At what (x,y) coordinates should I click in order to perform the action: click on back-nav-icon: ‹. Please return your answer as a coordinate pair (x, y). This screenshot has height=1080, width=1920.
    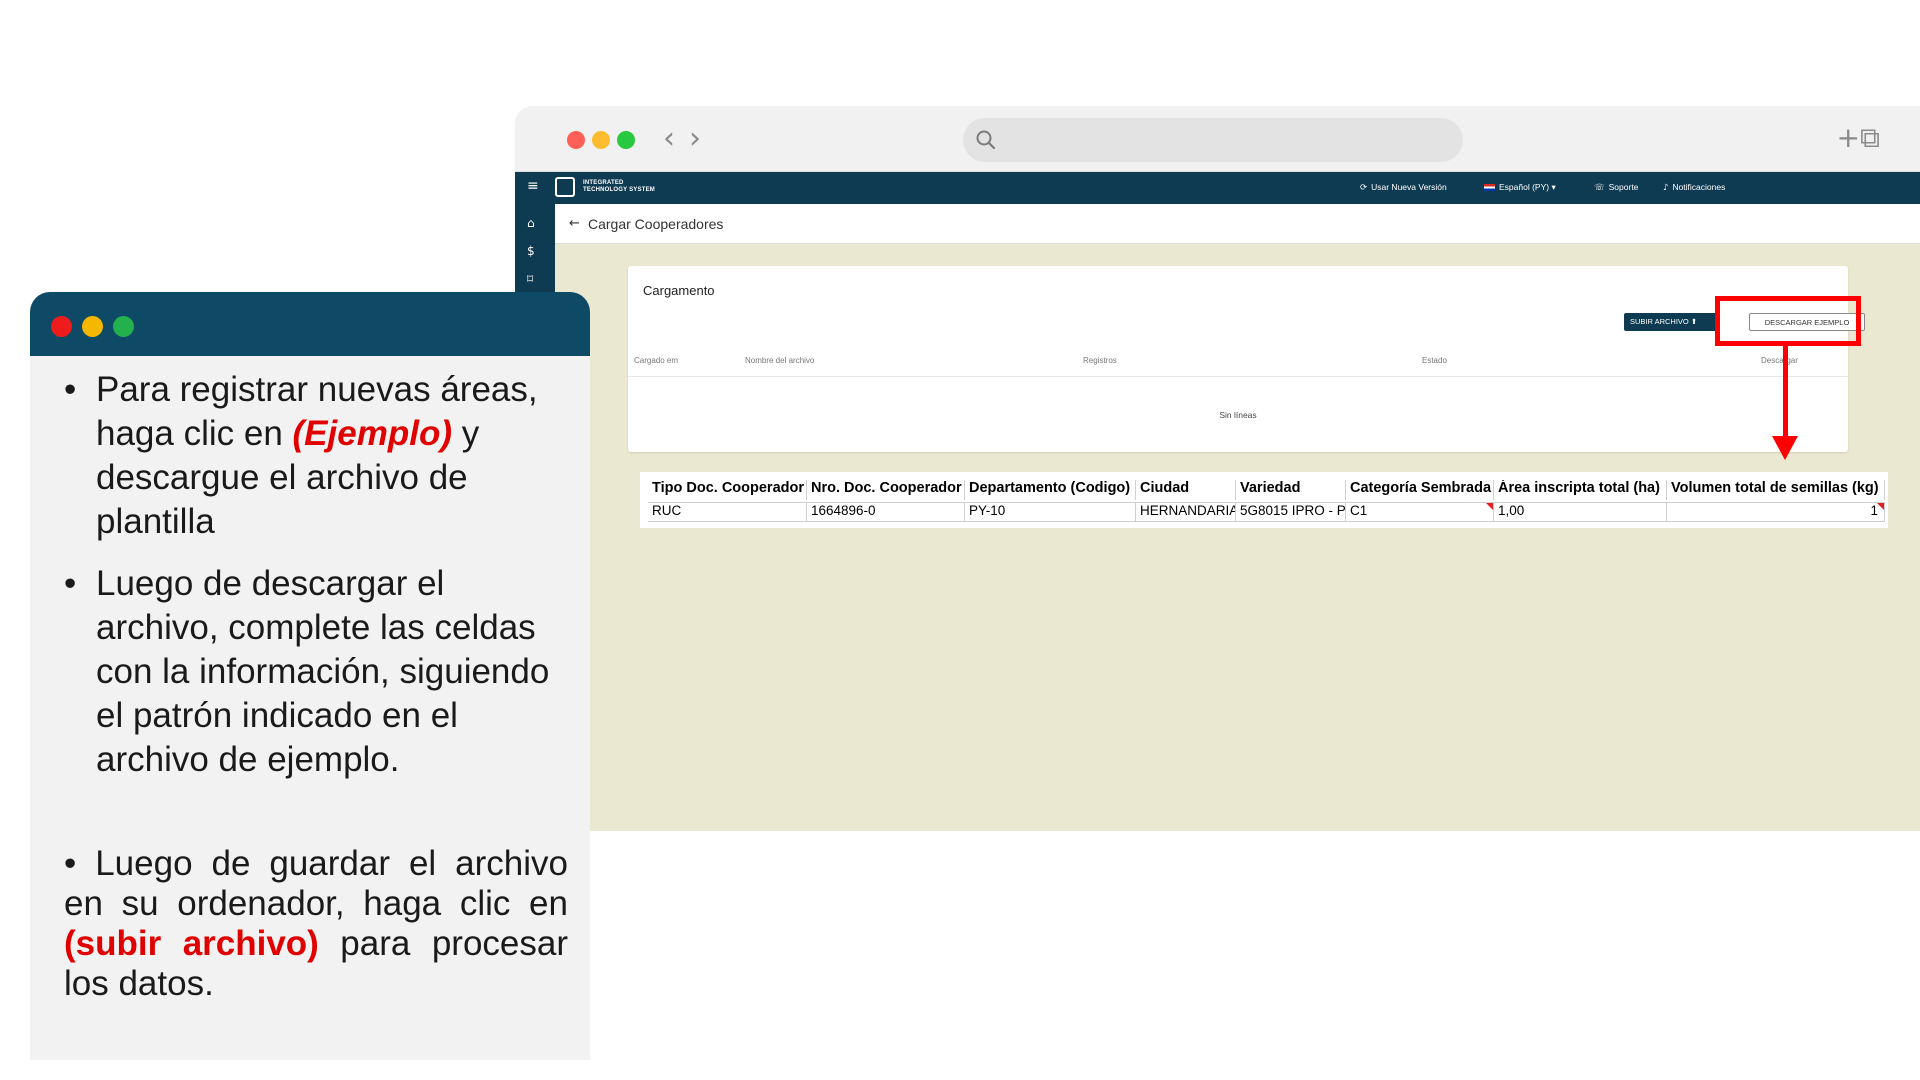
    Looking at the image, I should click on (669, 139).